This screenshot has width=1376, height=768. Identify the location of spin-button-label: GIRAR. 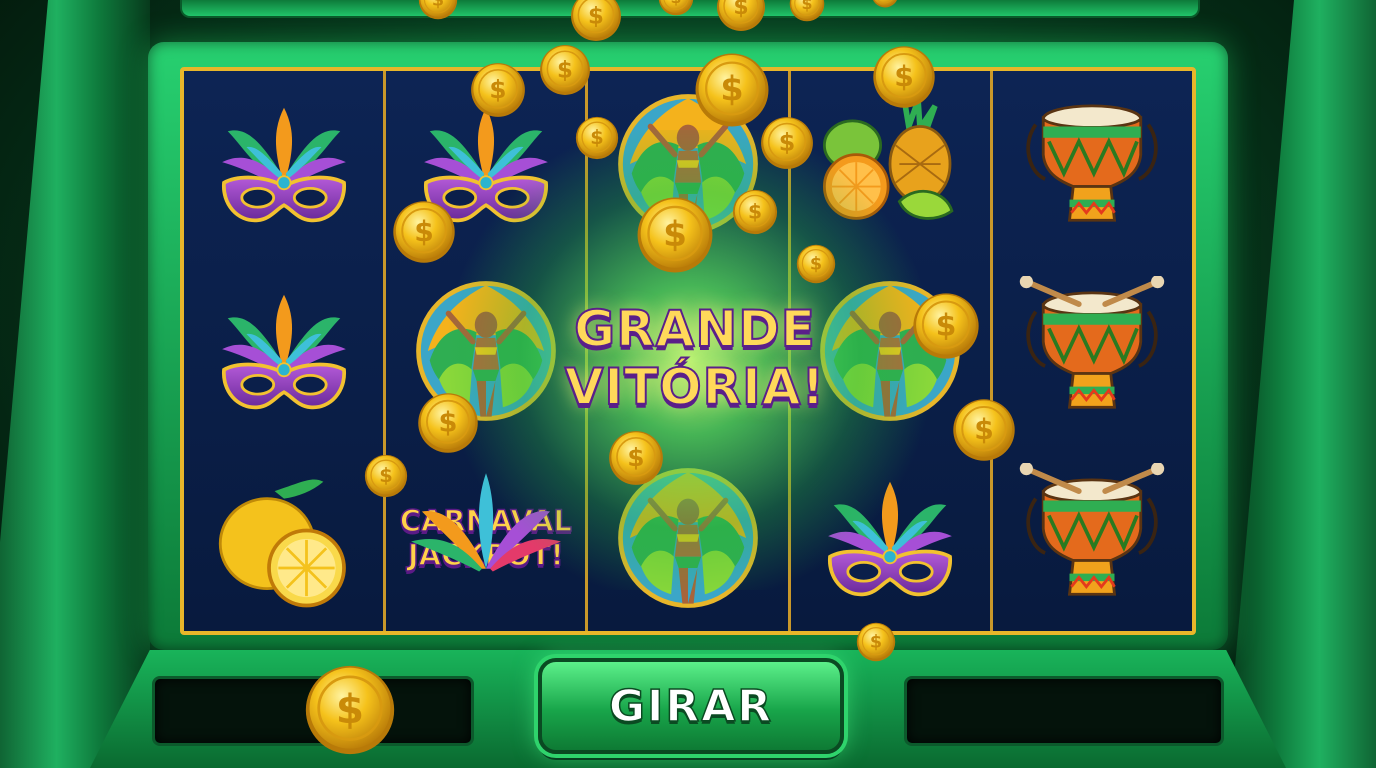
(691, 706).